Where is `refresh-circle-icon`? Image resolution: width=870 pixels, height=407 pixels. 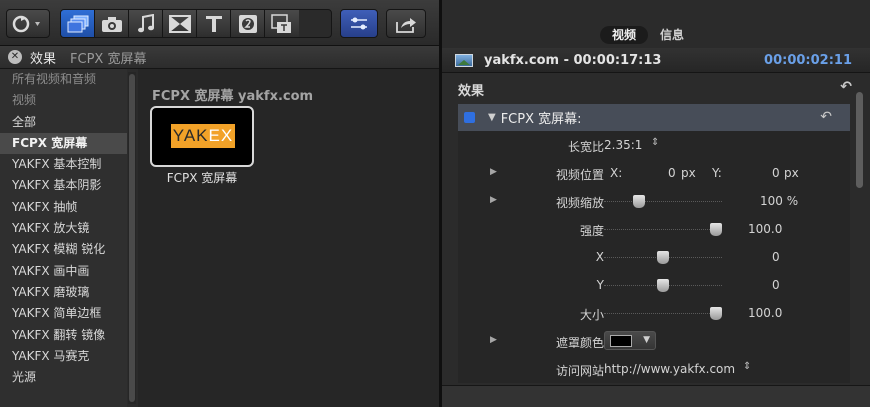 refresh-circle-icon is located at coordinates (26, 23).